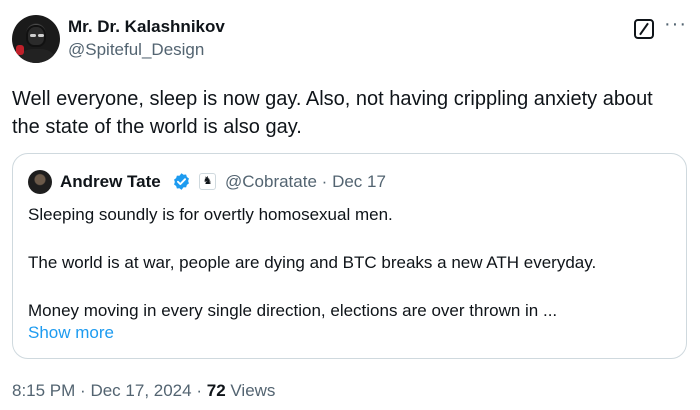 This screenshot has height=410, width=700. Describe the element at coordinates (181, 181) in the screenshot. I see `verified-badge-icon` at that location.